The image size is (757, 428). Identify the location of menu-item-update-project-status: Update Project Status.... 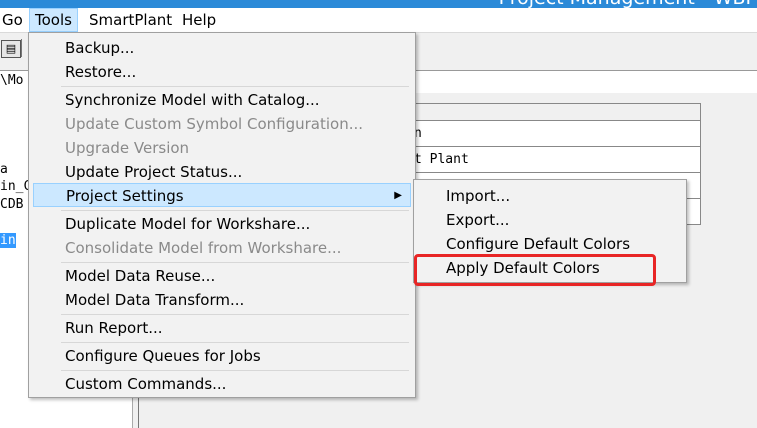
(222, 172).